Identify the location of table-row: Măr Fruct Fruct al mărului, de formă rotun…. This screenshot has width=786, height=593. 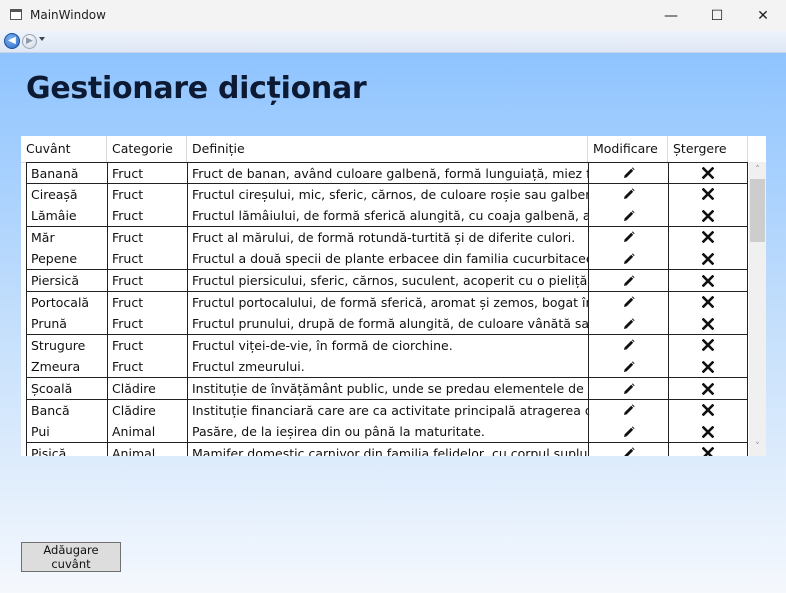
(384, 237).